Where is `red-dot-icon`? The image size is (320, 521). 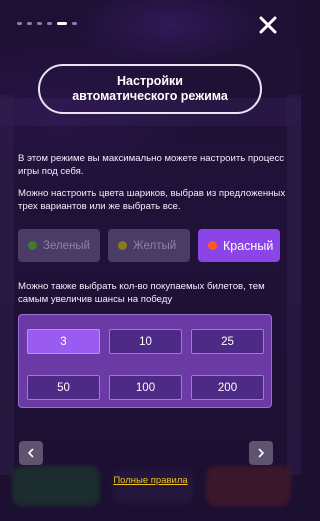
red-dot-icon is located at coordinates (212, 245).